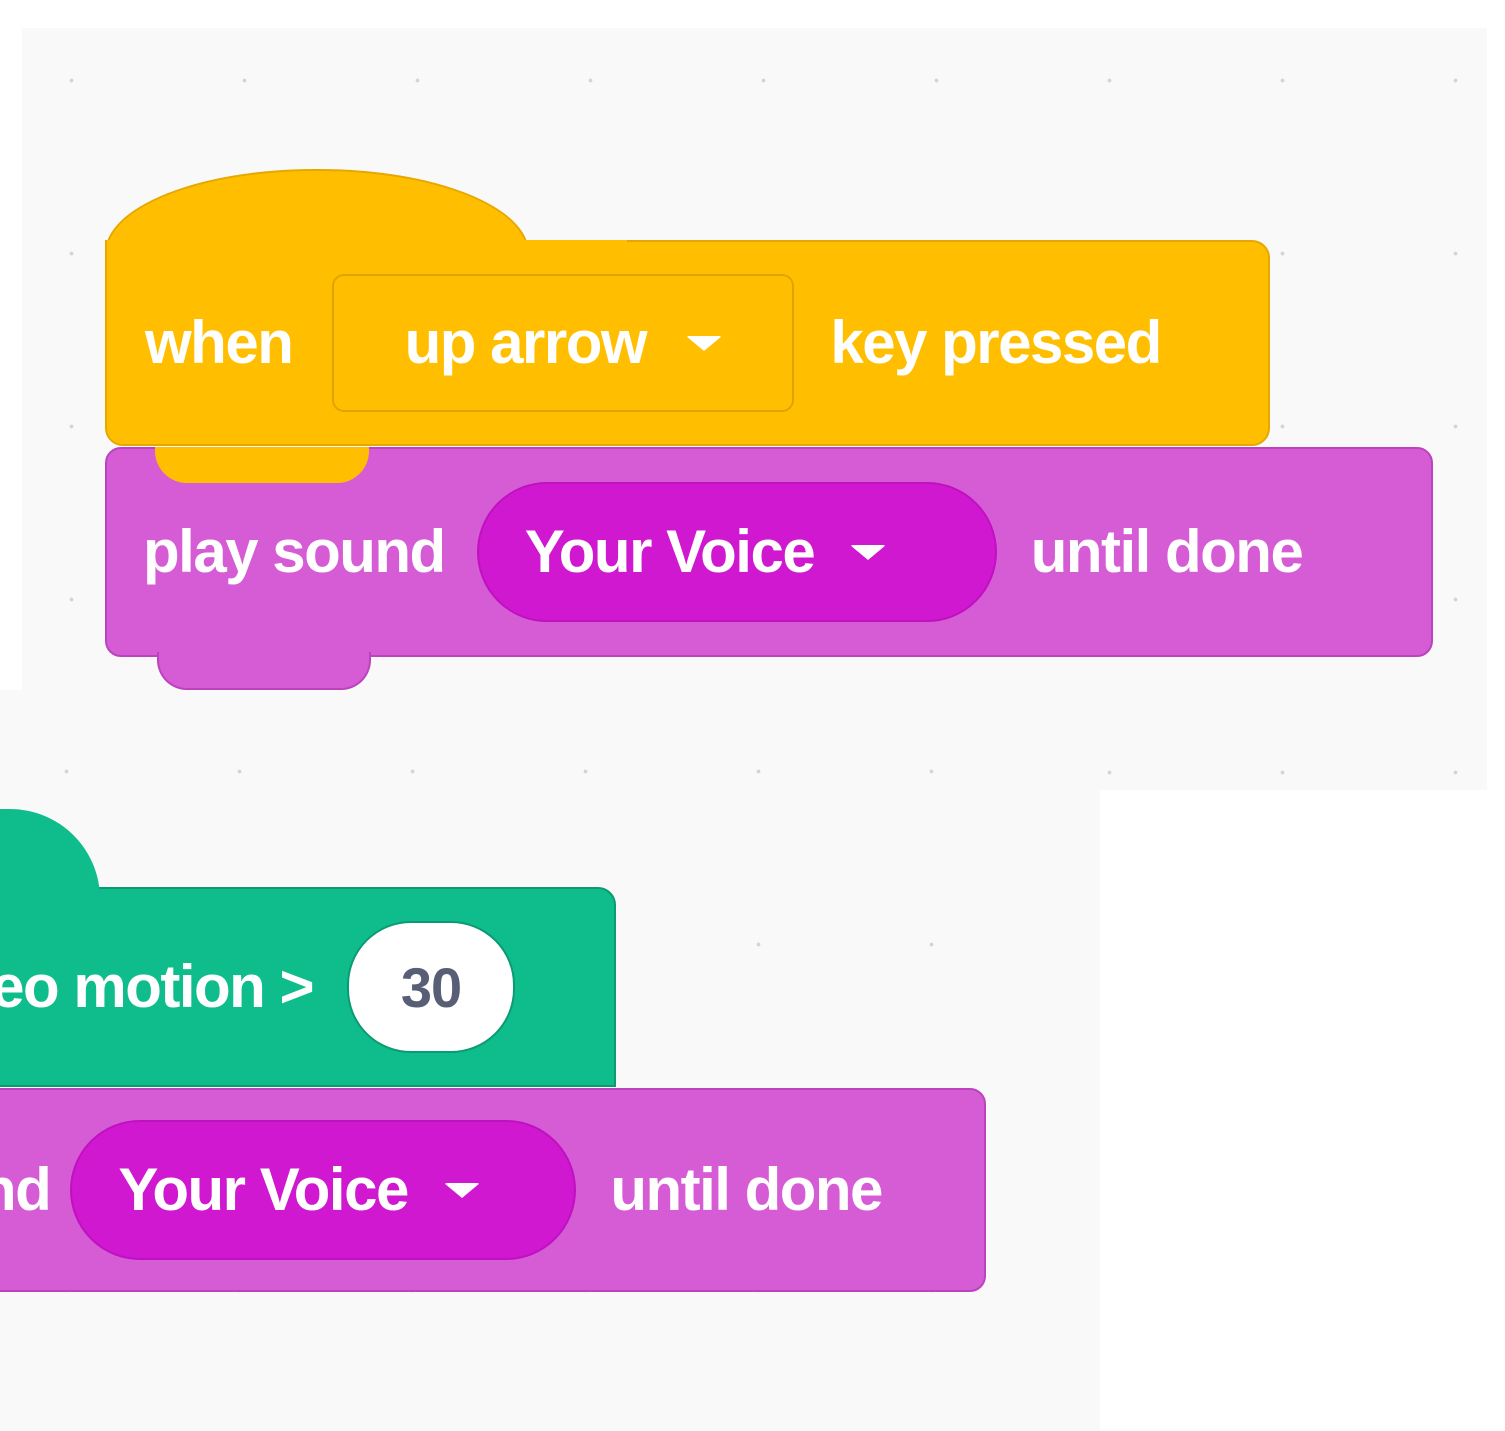 The height and width of the screenshot is (1431, 1505). Describe the element at coordinates (157, 986) in the screenshot. I see `video-motion-label: leo motion >` at that location.